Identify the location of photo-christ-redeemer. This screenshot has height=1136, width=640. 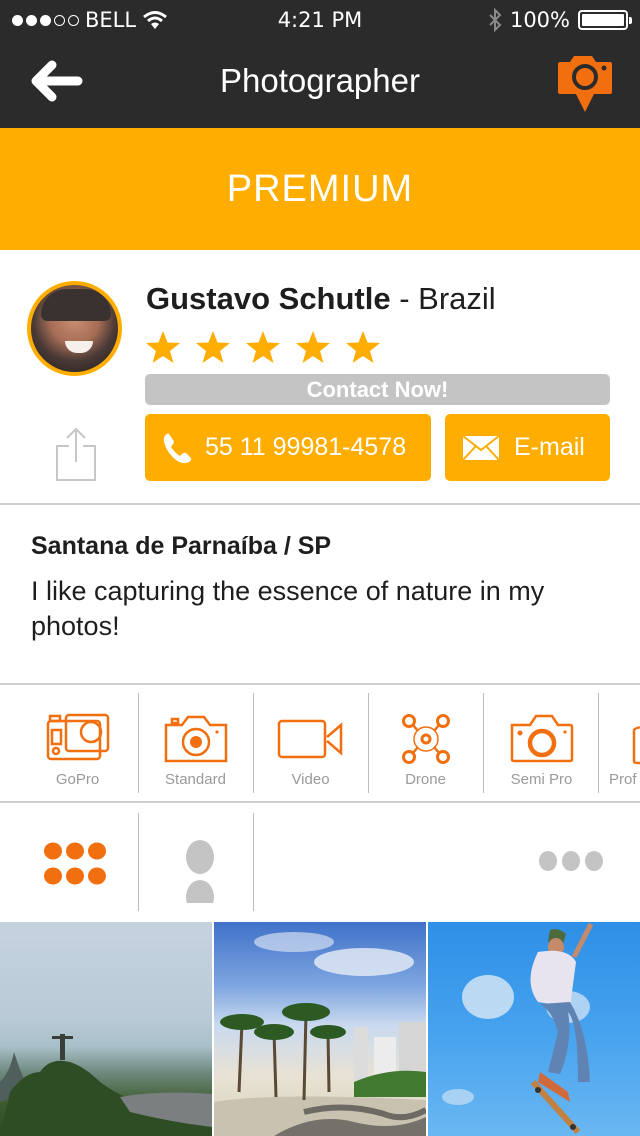
(106, 1085).